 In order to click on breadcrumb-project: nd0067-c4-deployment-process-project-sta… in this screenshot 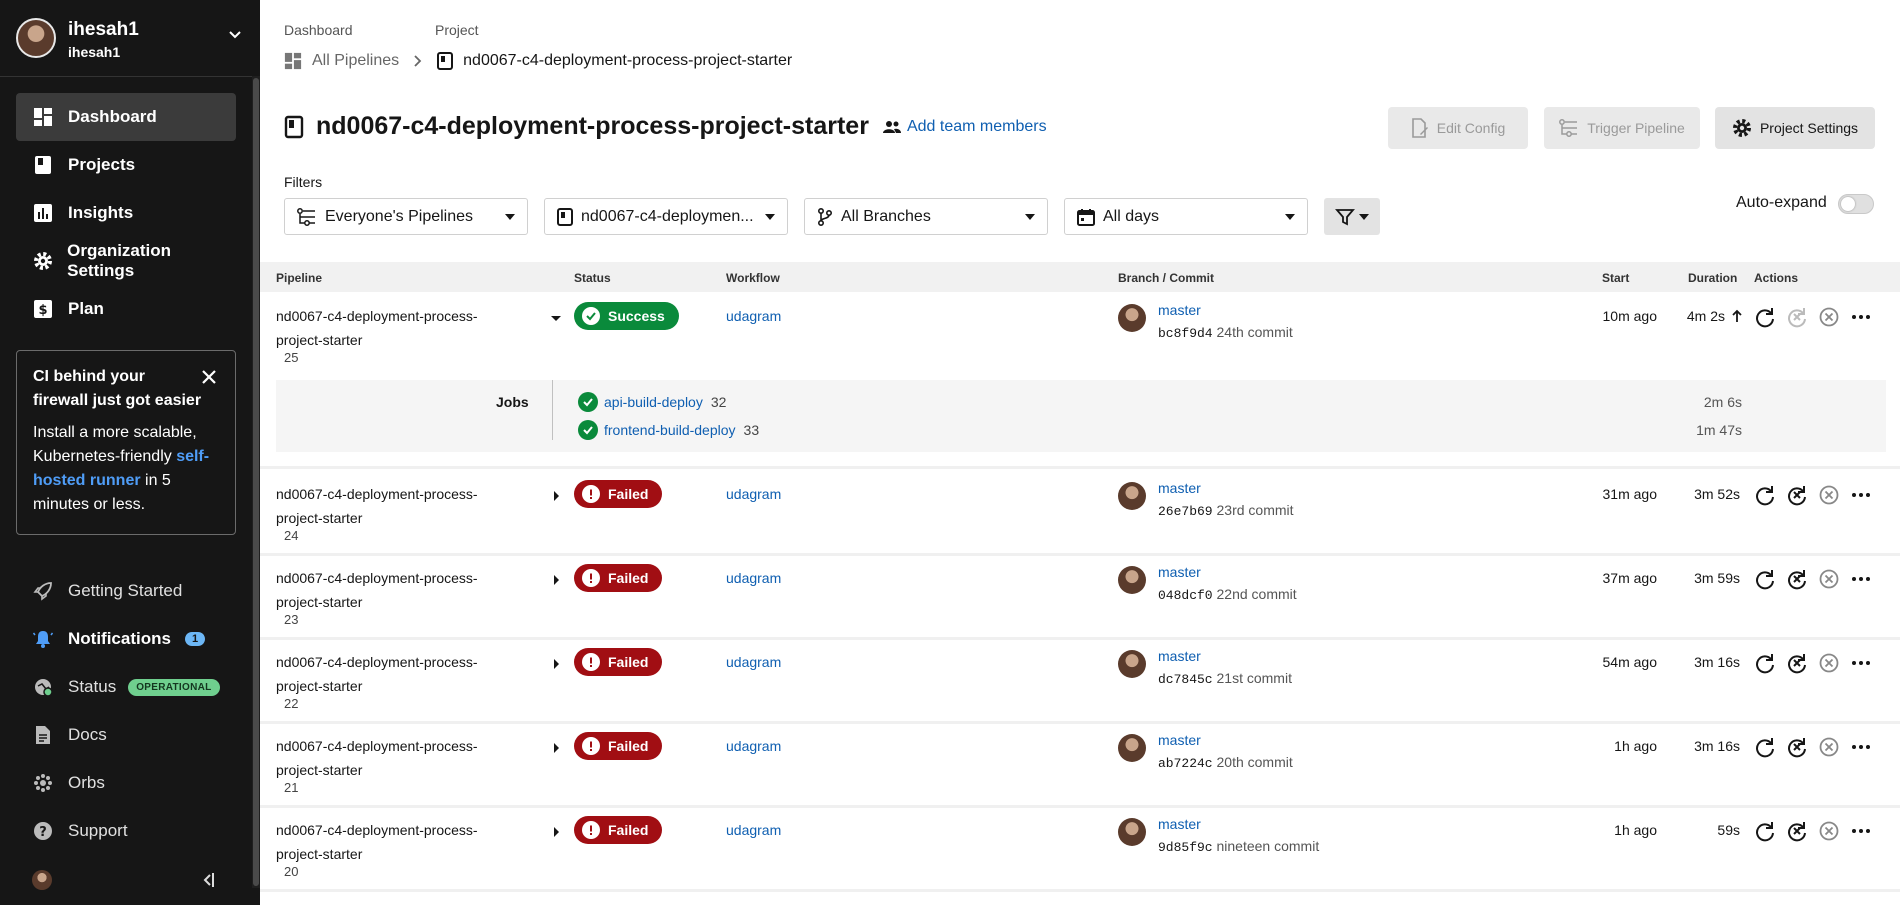, I will do `click(627, 61)`.